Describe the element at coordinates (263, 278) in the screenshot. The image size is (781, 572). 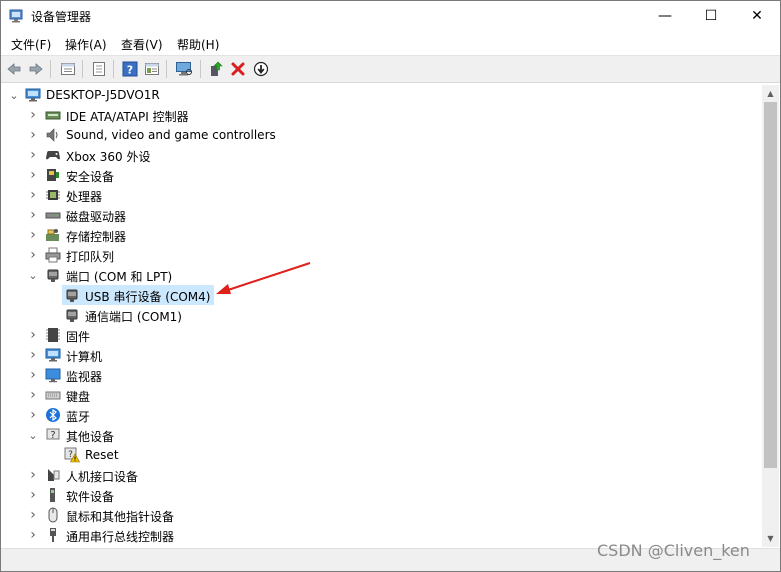
I see `annotation-arrow` at that location.